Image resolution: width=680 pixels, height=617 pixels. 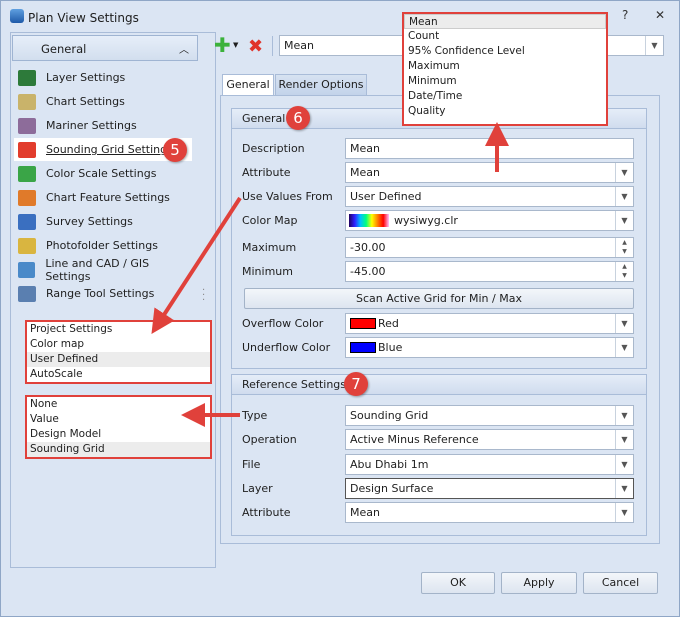 I want to click on arrow-to-use-values-options, so click(x=196, y=265).